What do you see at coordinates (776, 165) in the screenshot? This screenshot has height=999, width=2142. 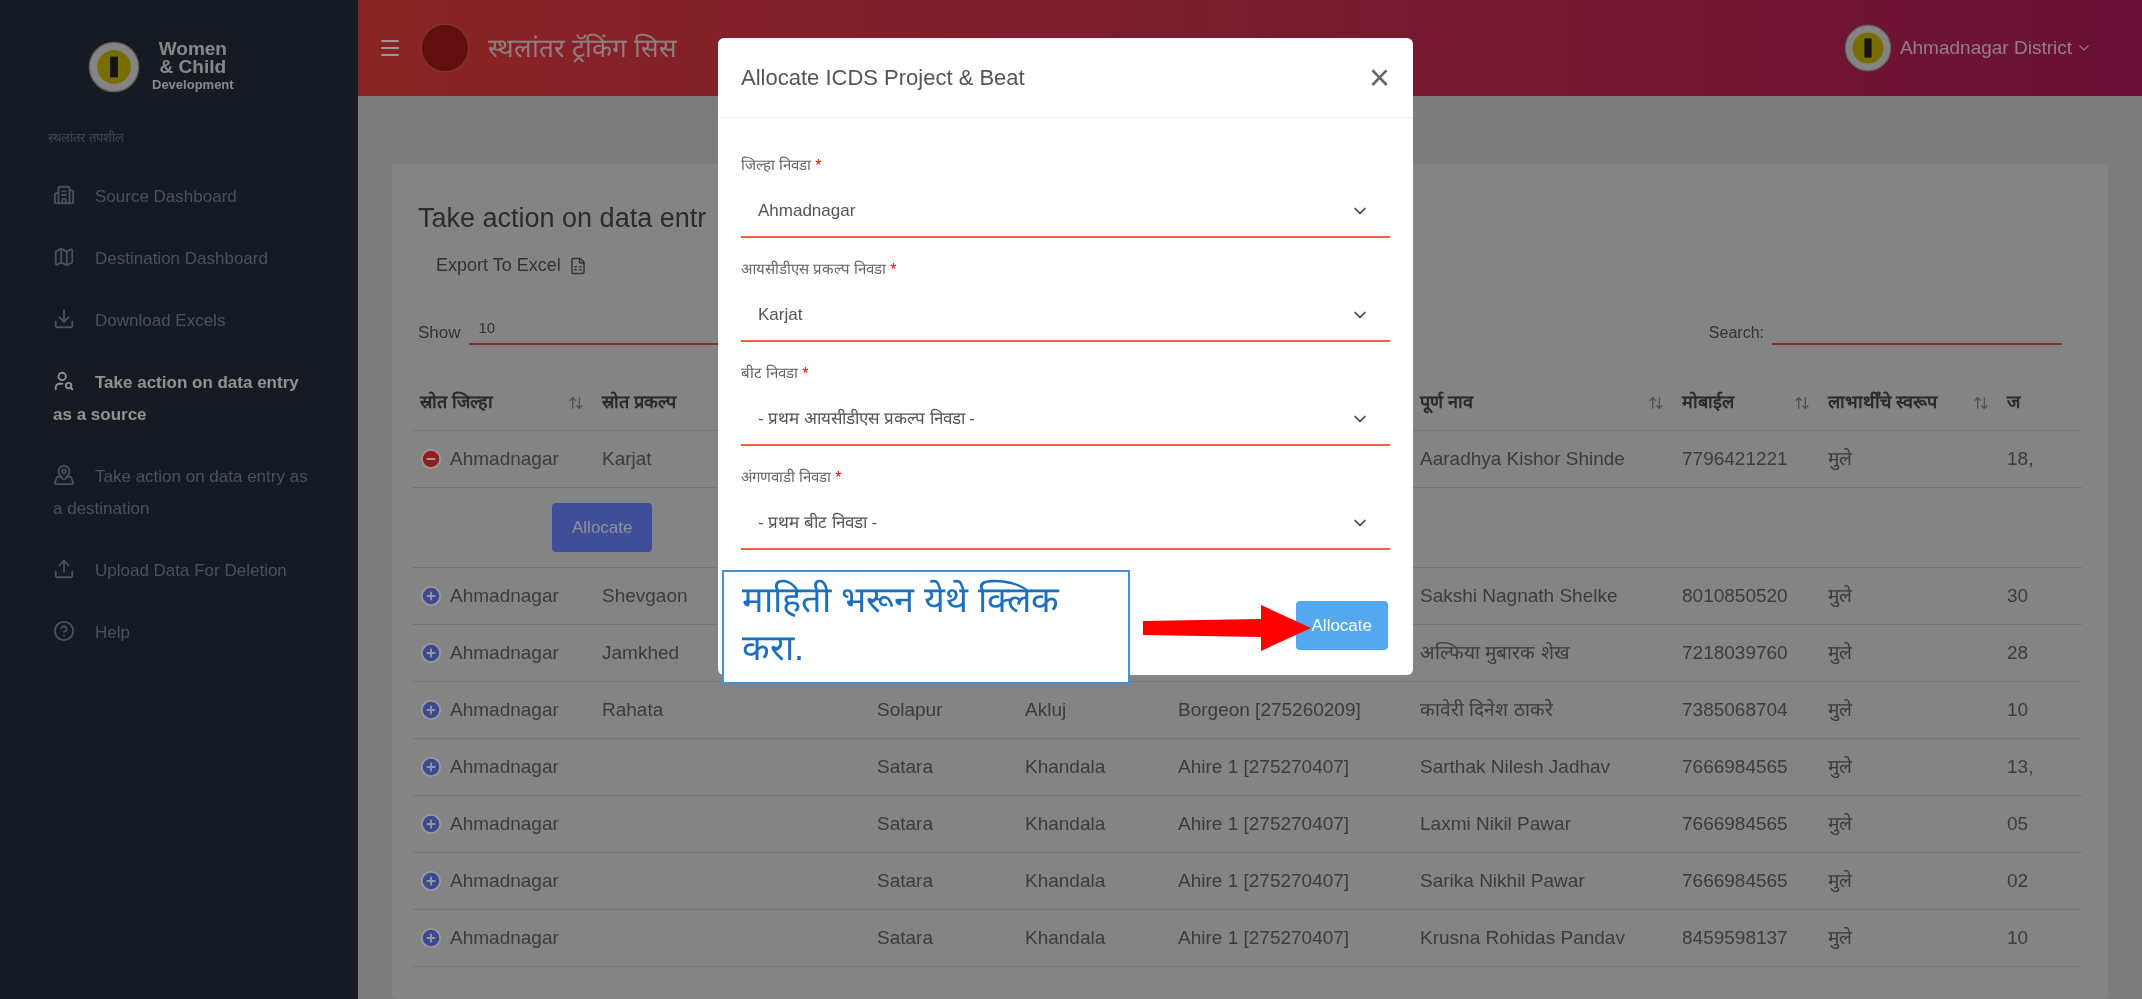 I see `field-label: जिल्हा निवडा` at bounding box center [776, 165].